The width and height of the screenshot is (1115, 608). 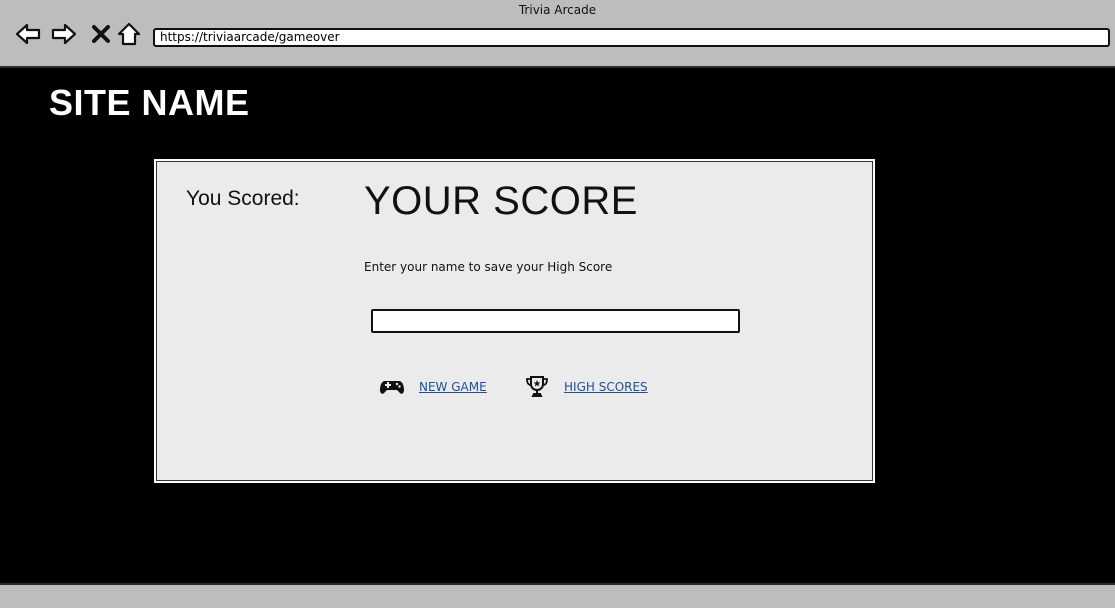 I want to click on close-icon, so click(x=101, y=34).